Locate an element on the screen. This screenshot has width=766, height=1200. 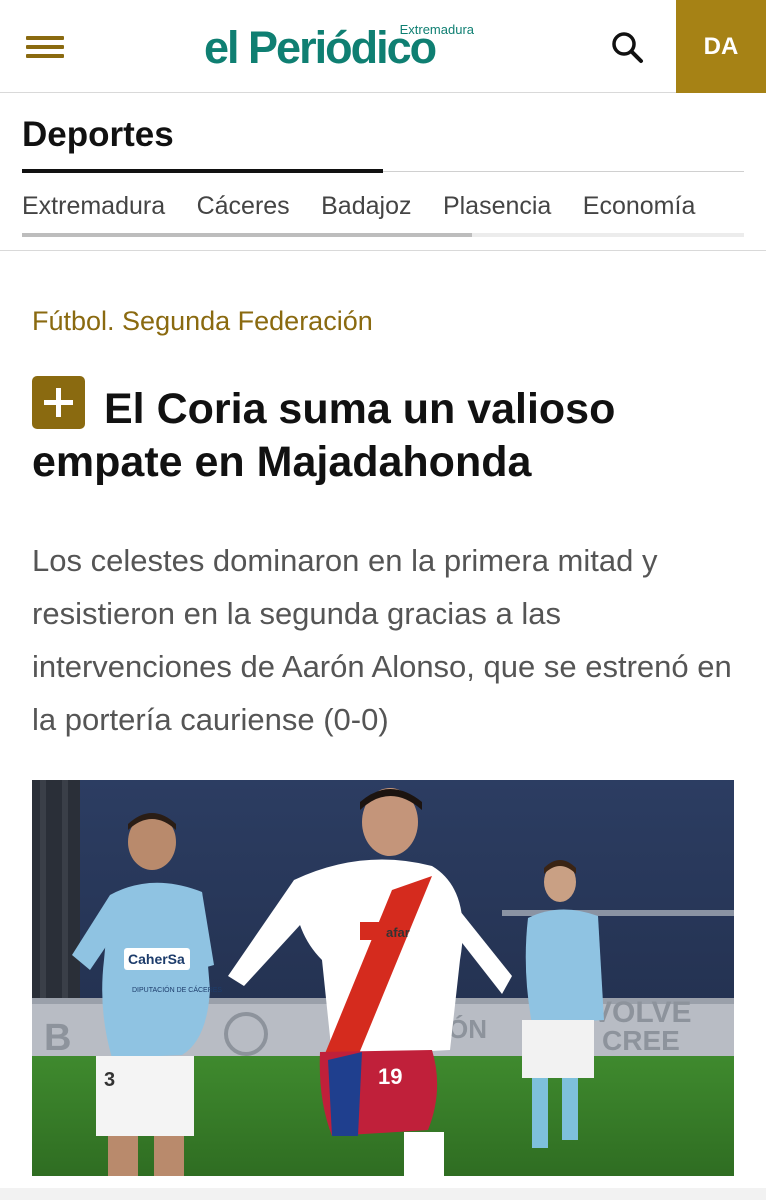
shirt-brand: afar is located at coordinates (398, 932).